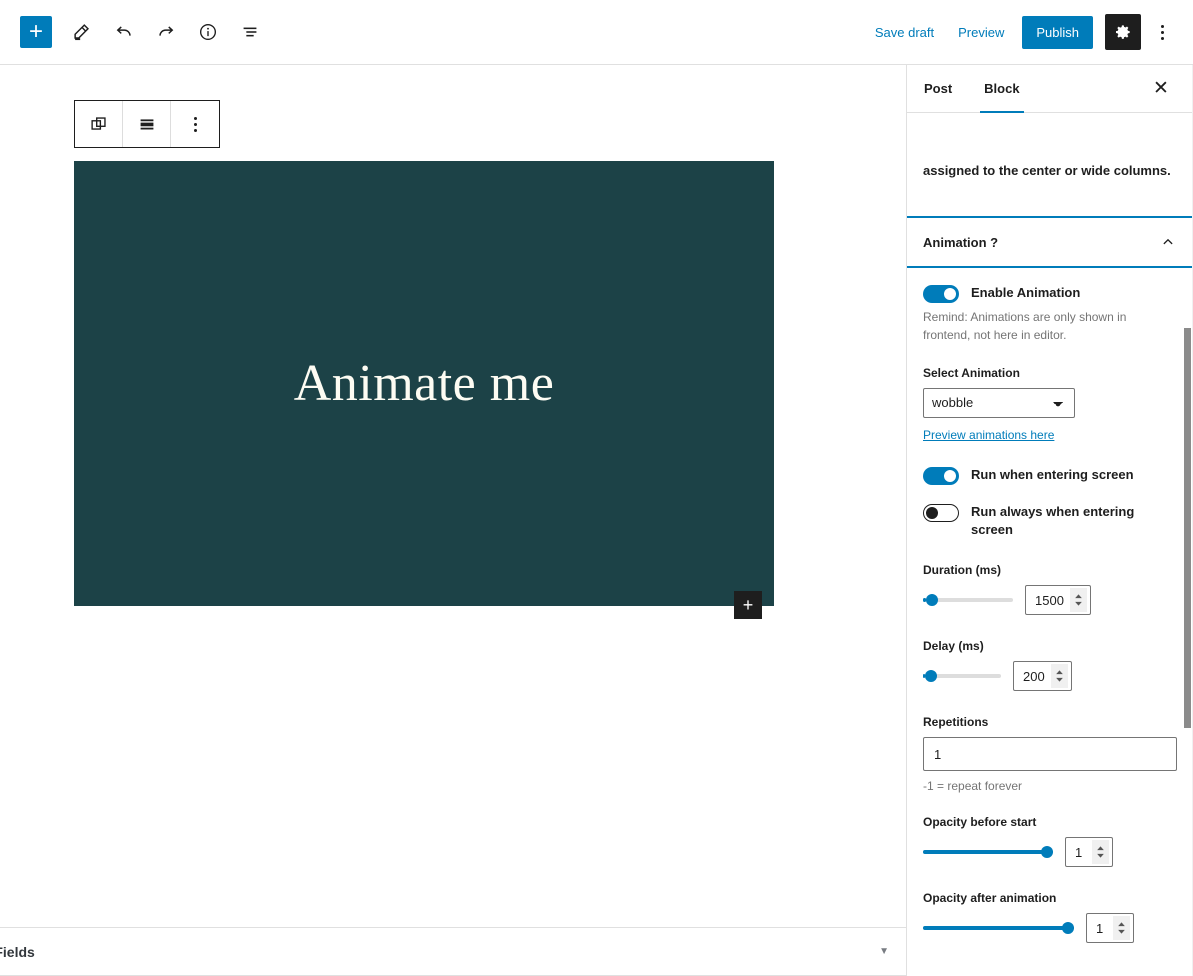 This screenshot has height=976, width=1193. Describe the element at coordinates (968, 600) in the screenshot. I see `duration-slider` at that location.